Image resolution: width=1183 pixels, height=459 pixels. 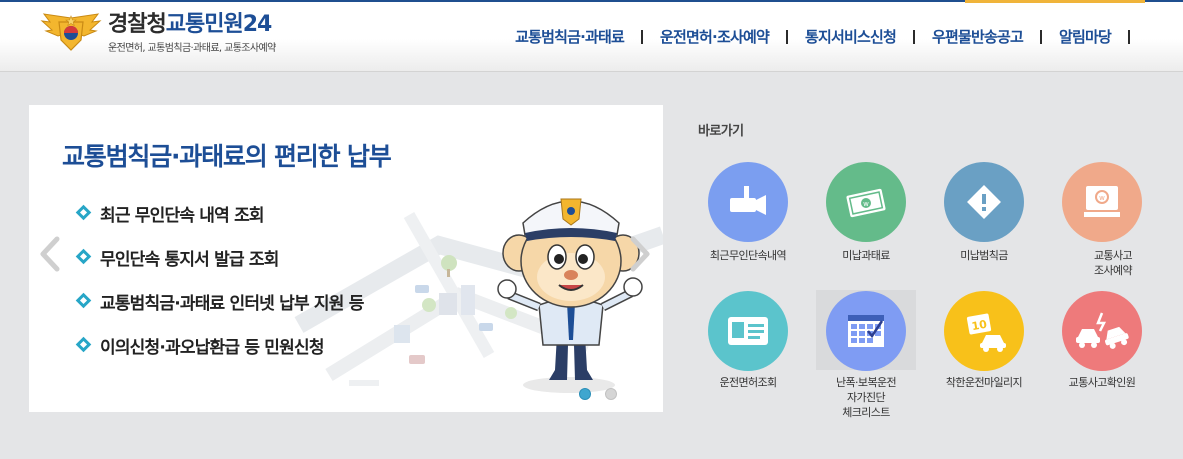 I want to click on header-top-accent, so click(x=1055, y=1).